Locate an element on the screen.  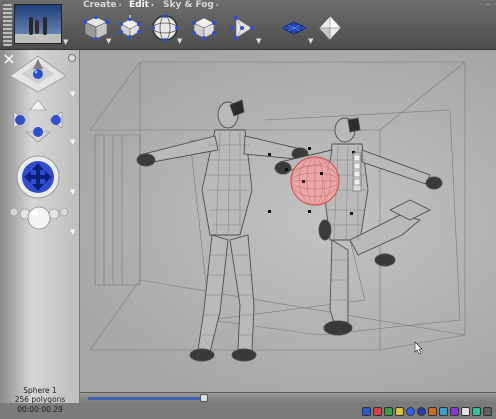
timeline-scrubber is located at coordinates (204, 398).